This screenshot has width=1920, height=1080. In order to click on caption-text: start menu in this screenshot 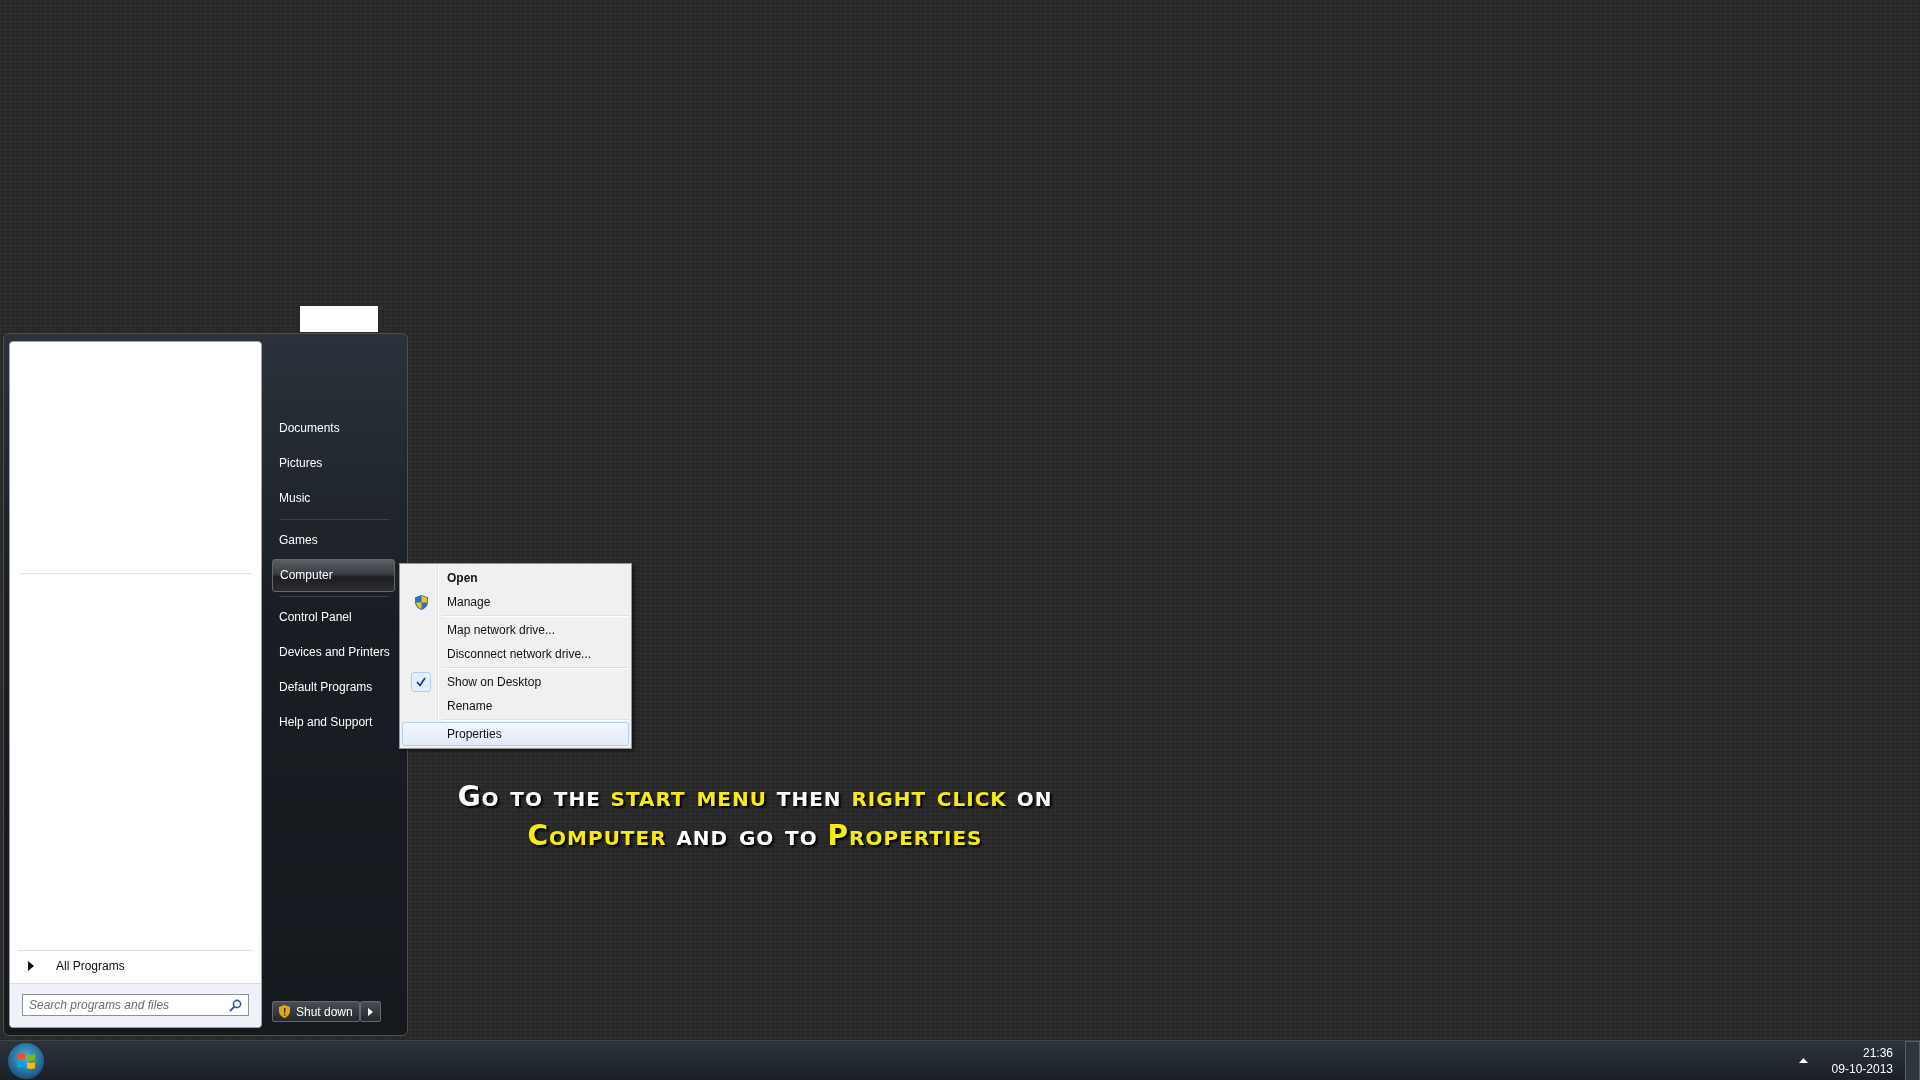, I will do `click(688, 796)`.